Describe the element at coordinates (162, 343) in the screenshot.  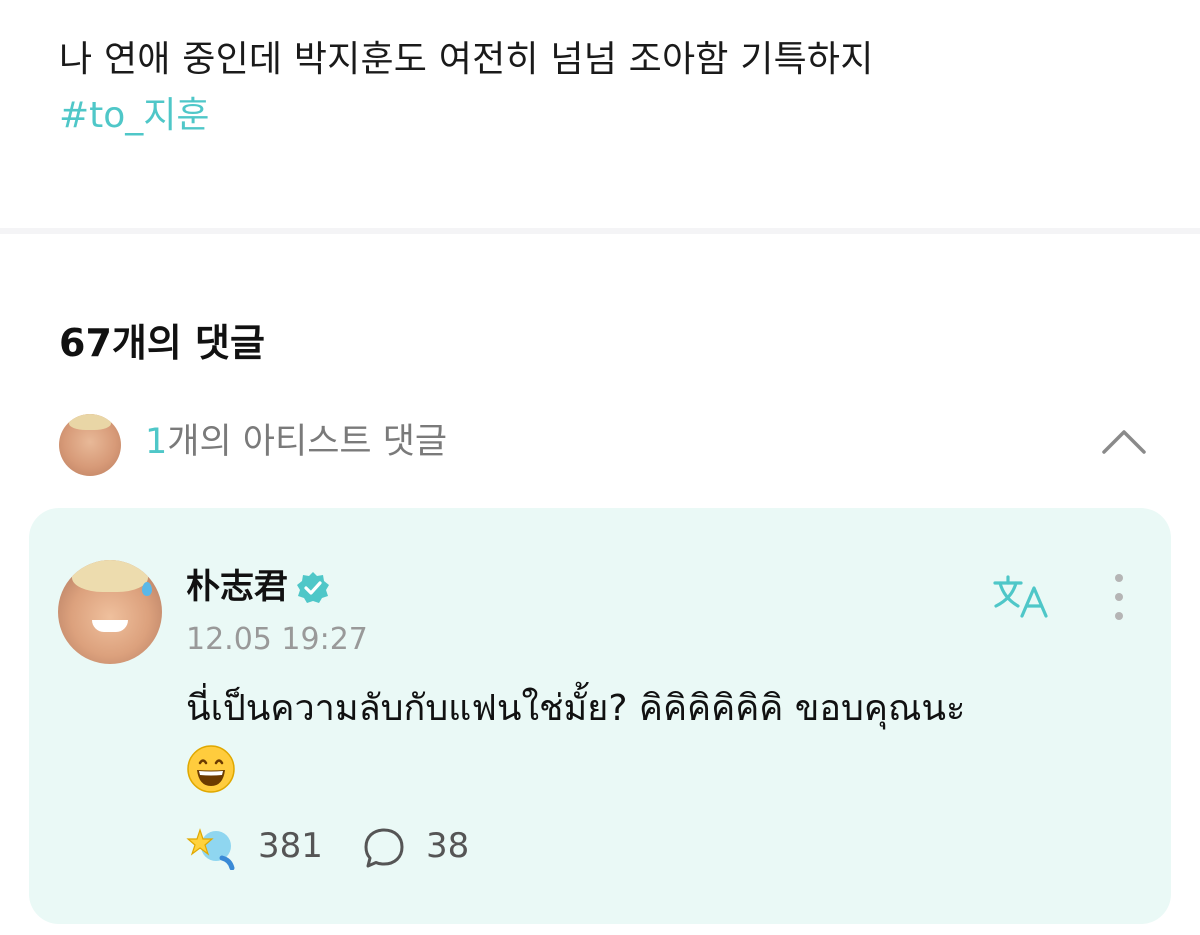
I see `comments-count-heading: 67개의 댓글` at that location.